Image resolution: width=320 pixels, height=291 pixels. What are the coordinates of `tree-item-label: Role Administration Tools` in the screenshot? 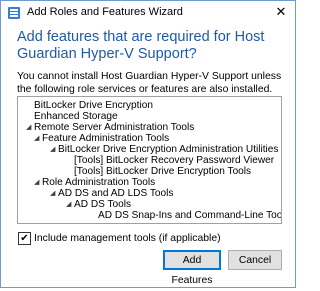 It's located at (99, 182).